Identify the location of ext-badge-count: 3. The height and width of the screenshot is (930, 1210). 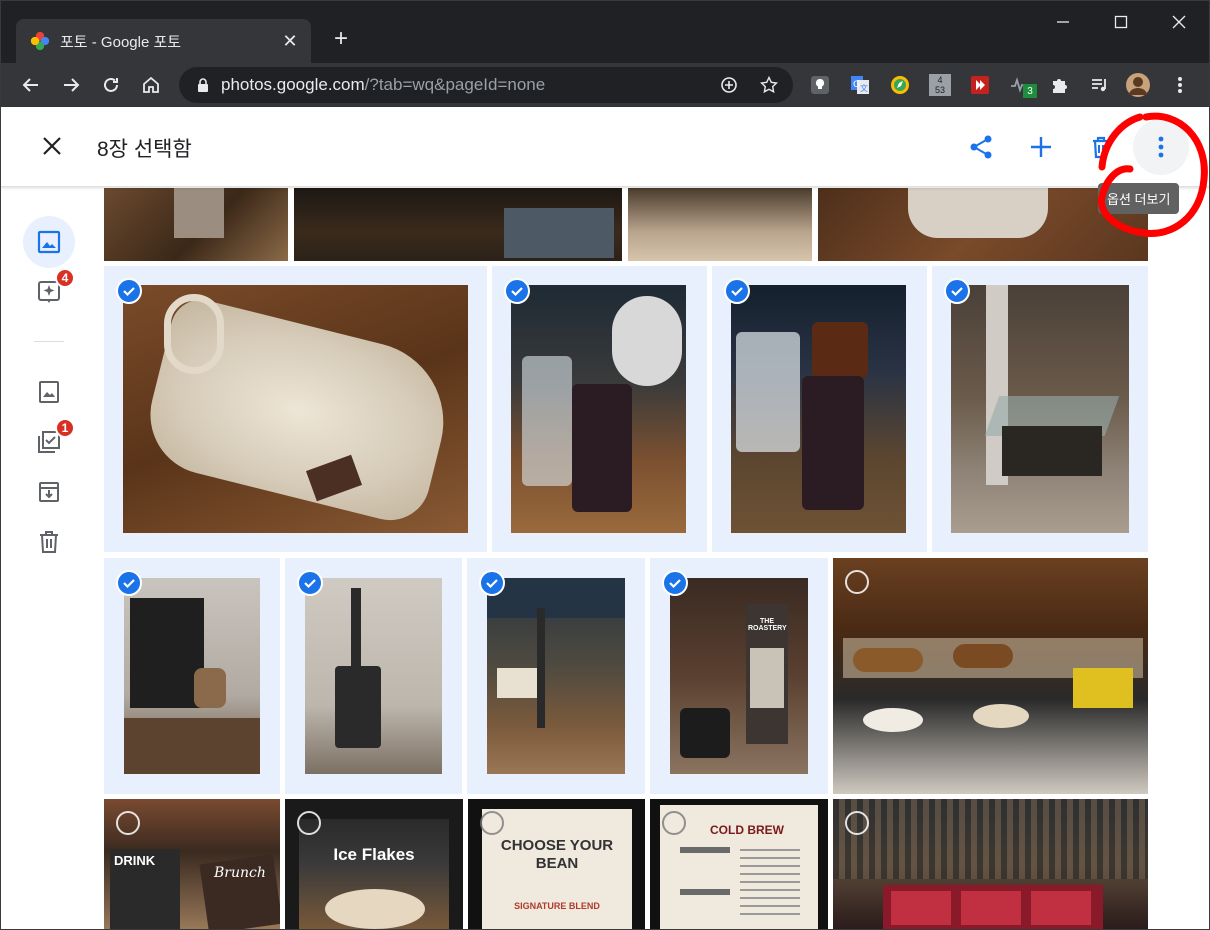
(1030, 91).